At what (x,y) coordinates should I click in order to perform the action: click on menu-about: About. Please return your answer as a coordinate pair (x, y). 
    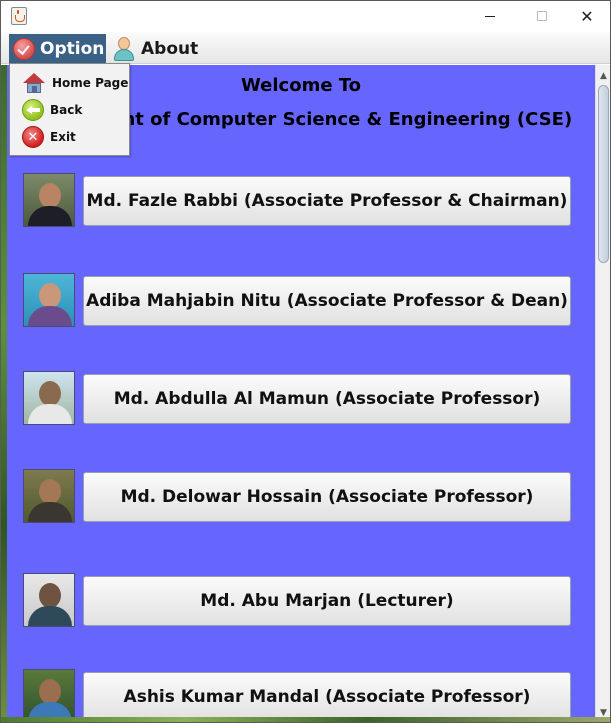
    Looking at the image, I should click on (155, 48).